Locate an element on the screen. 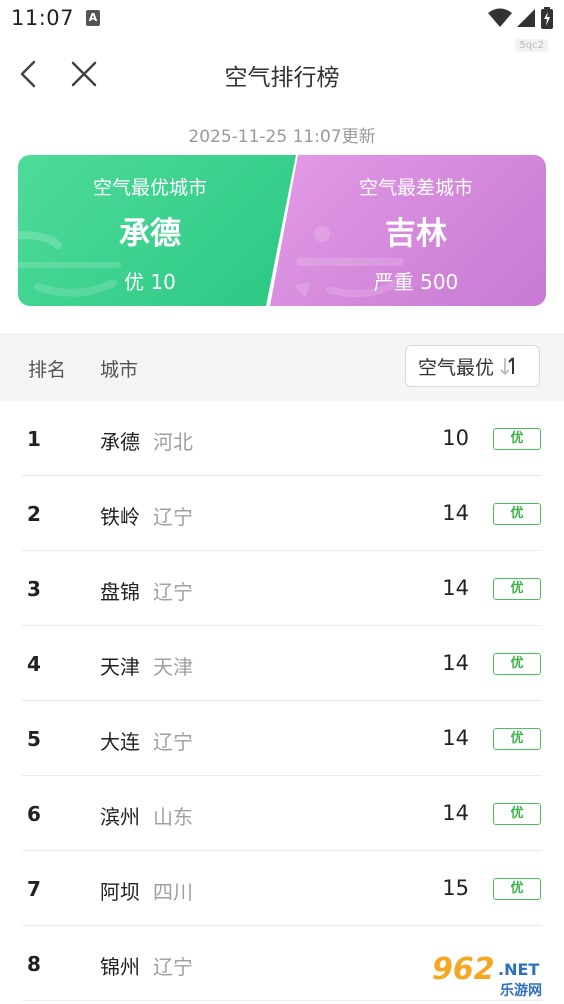 This screenshot has width=564, height=1004. status-icons is located at coordinates (521, 18).